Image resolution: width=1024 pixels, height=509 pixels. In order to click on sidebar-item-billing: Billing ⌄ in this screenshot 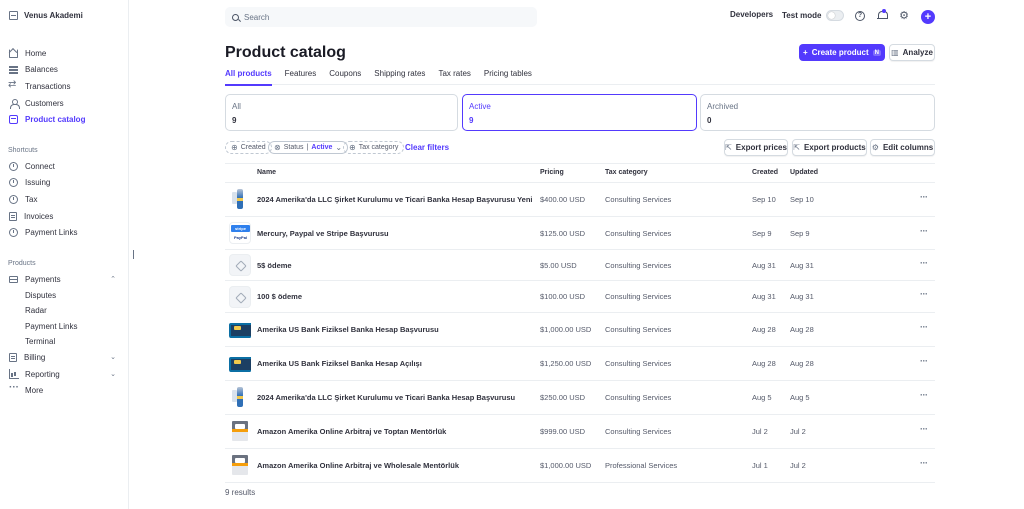, I will do `click(64, 357)`.